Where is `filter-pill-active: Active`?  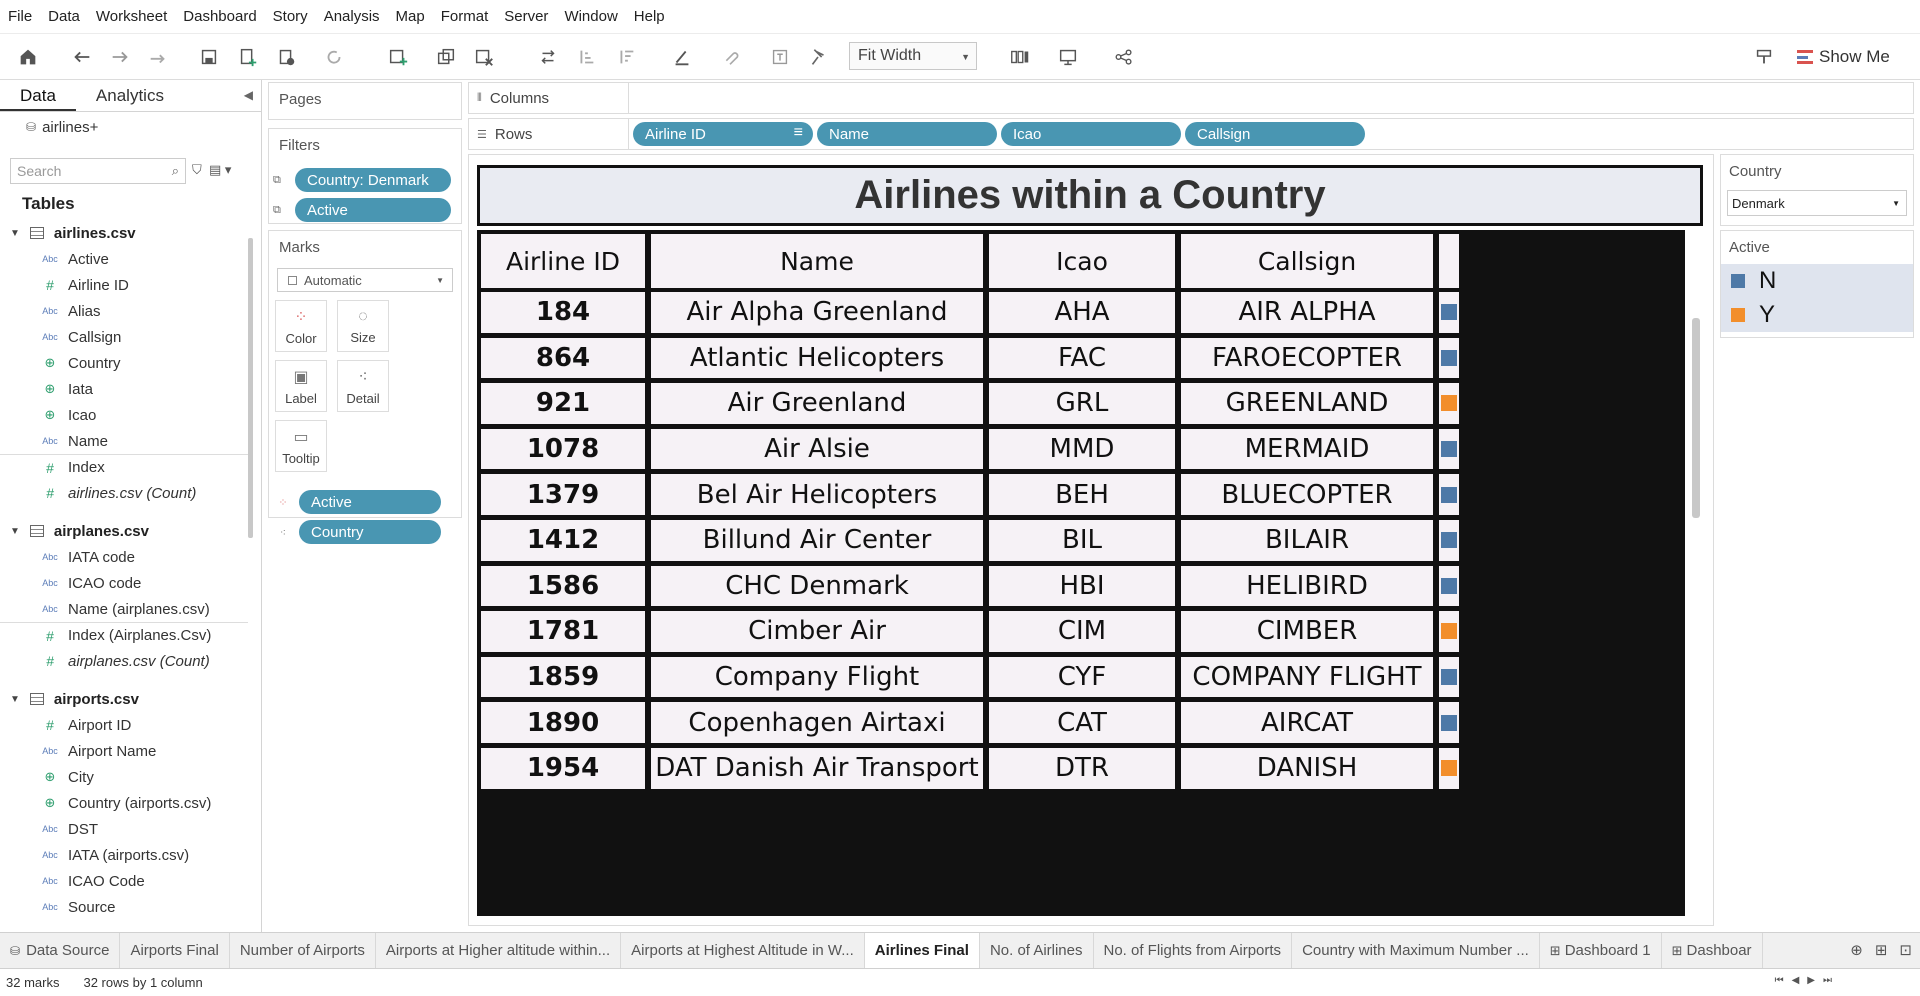
filter-pill-active: Active is located at coordinates (373, 210).